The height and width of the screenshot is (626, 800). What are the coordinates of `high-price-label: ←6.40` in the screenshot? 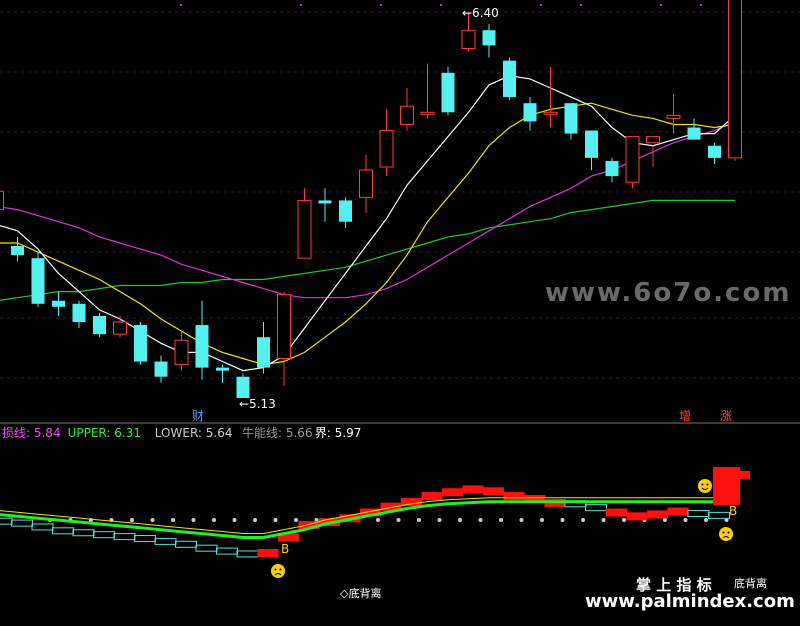 It's located at (480, 13).